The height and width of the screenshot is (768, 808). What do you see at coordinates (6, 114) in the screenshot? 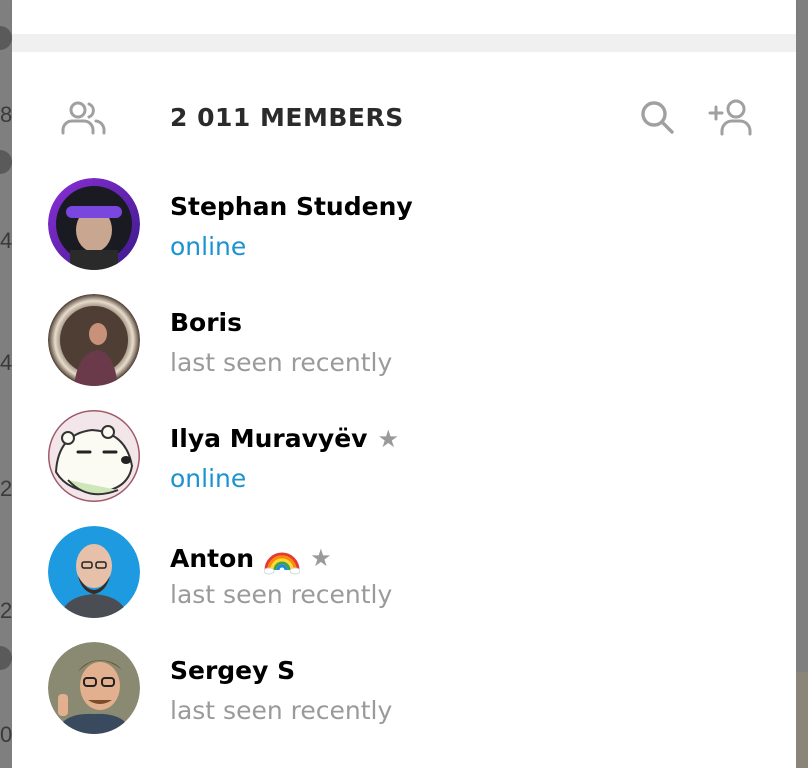
I see `background-fragment: 8` at bounding box center [6, 114].